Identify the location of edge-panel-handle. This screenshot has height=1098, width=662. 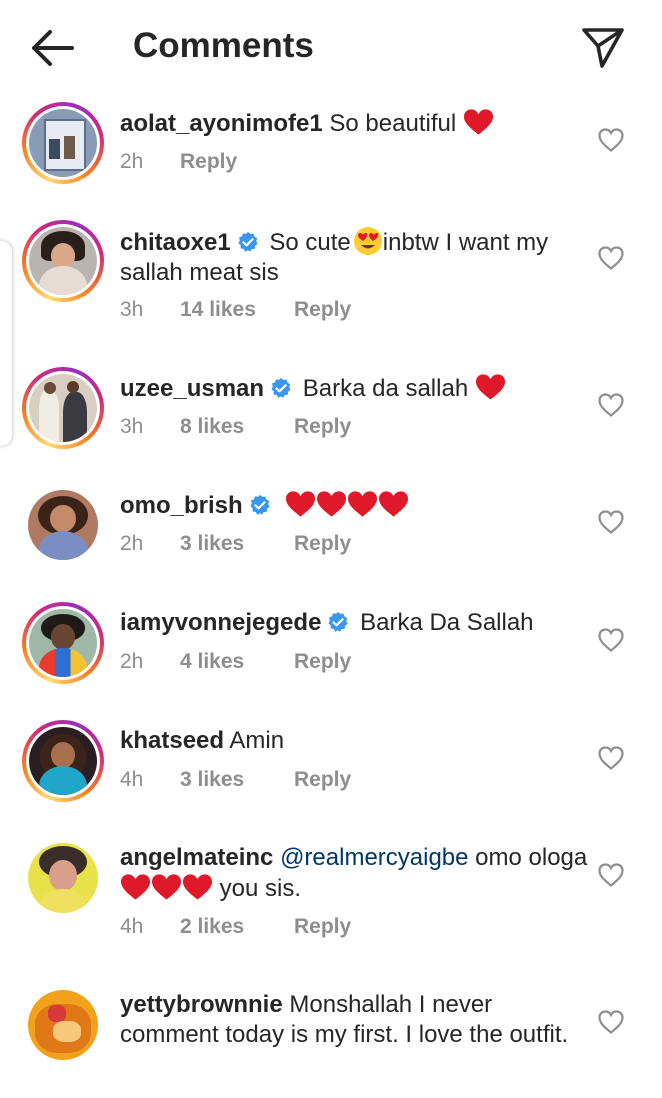
(6, 343).